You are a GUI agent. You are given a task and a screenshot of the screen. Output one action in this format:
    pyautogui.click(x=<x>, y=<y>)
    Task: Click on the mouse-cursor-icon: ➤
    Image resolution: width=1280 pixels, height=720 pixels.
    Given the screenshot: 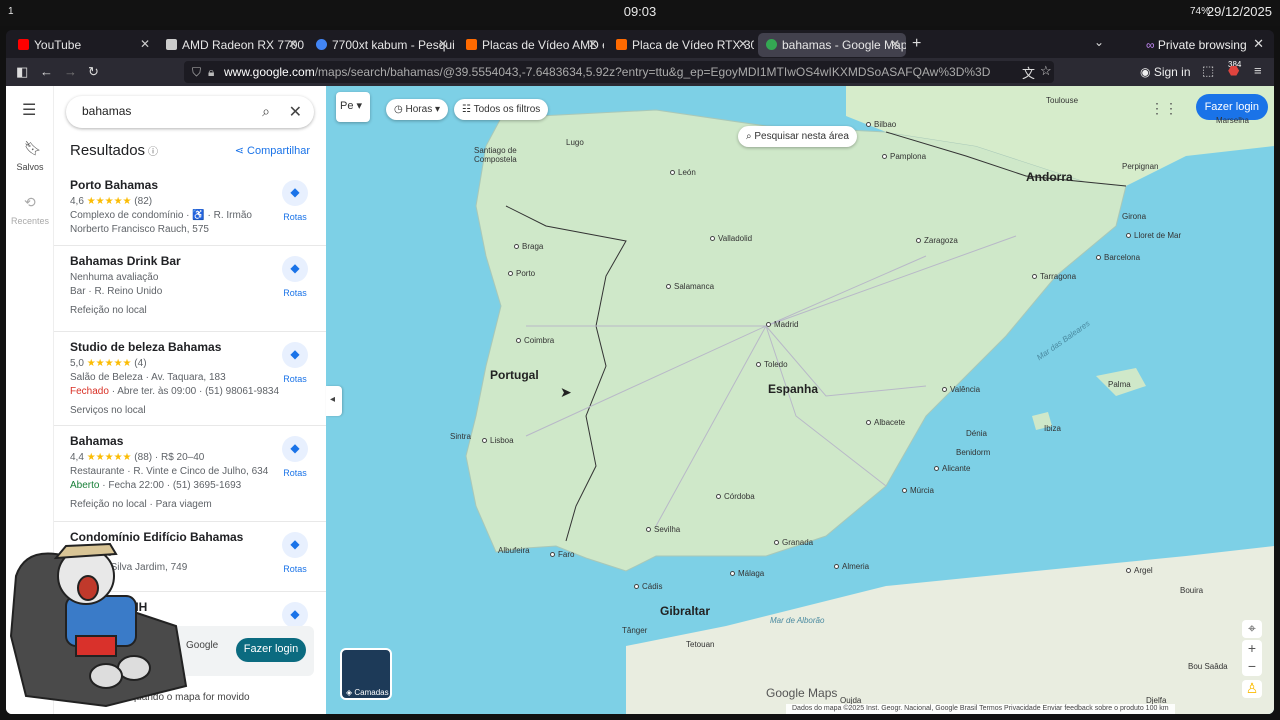 What is the action you would take?
    pyautogui.click(x=566, y=392)
    